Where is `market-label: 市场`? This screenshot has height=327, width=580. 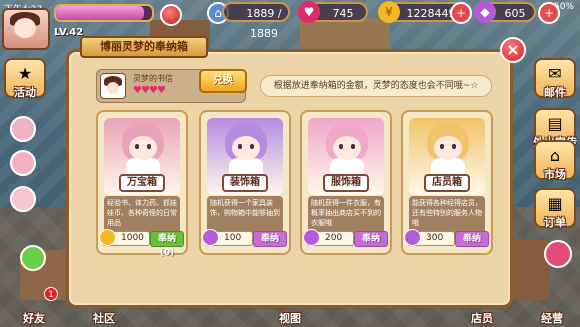
market-label: 市场 is located at coordinates (555, 174).